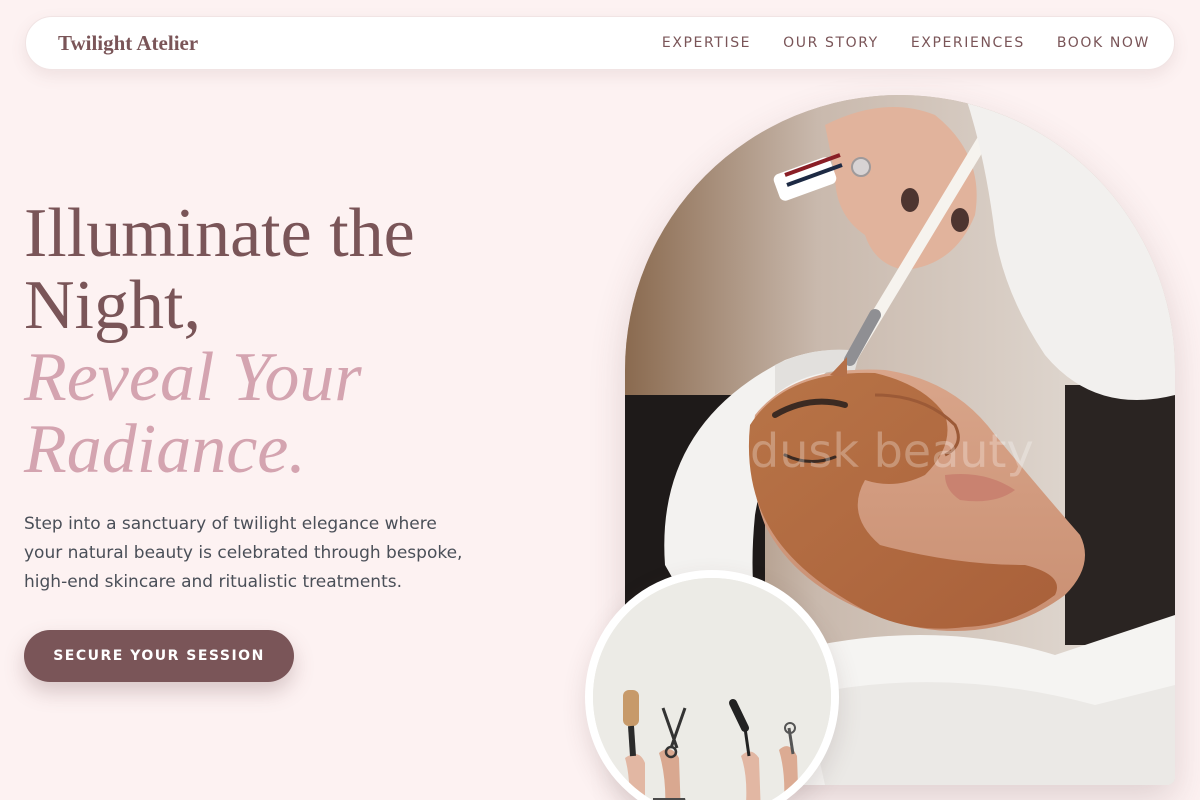 The width and height of the screenshot is (1200, 800). What do you see at coordinates (165, 449) in the screenshot?
I see `headline-accent-line-2: Radiance.` at bounding box center [165, 449].